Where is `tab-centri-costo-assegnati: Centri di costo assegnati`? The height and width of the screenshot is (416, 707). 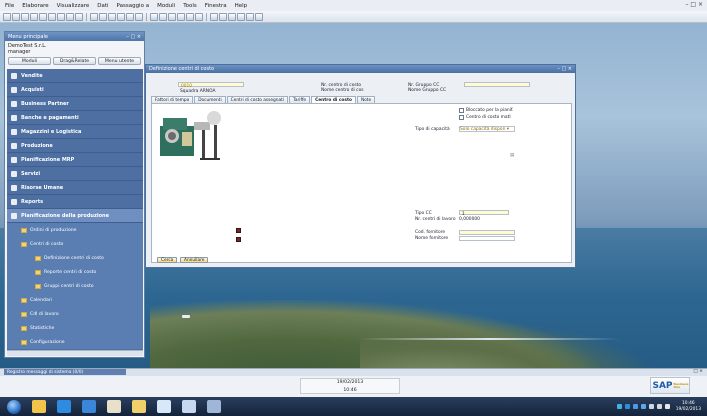
tab-centri-costo-assegnati: Centri di costo assegnati is located at coordinates (257, 99).